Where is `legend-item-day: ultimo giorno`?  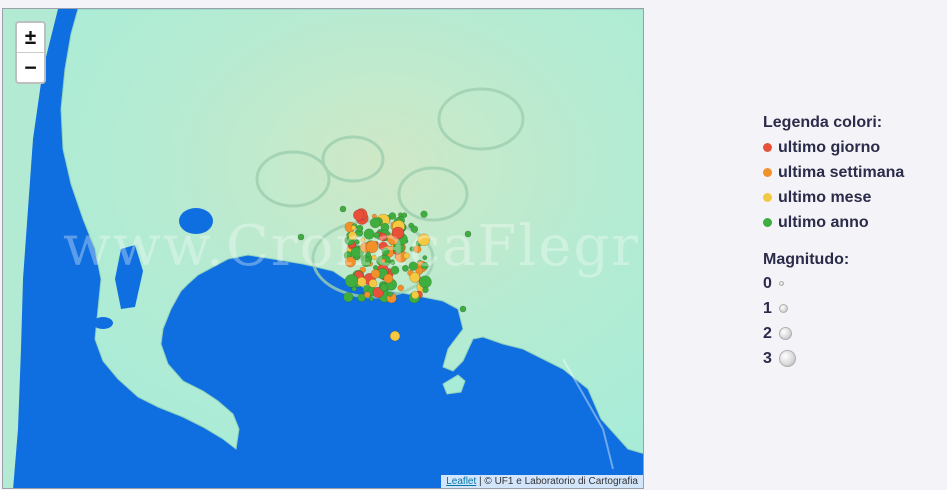
legend-item-day: ultimo giorno is located at coordinates (833, 147).